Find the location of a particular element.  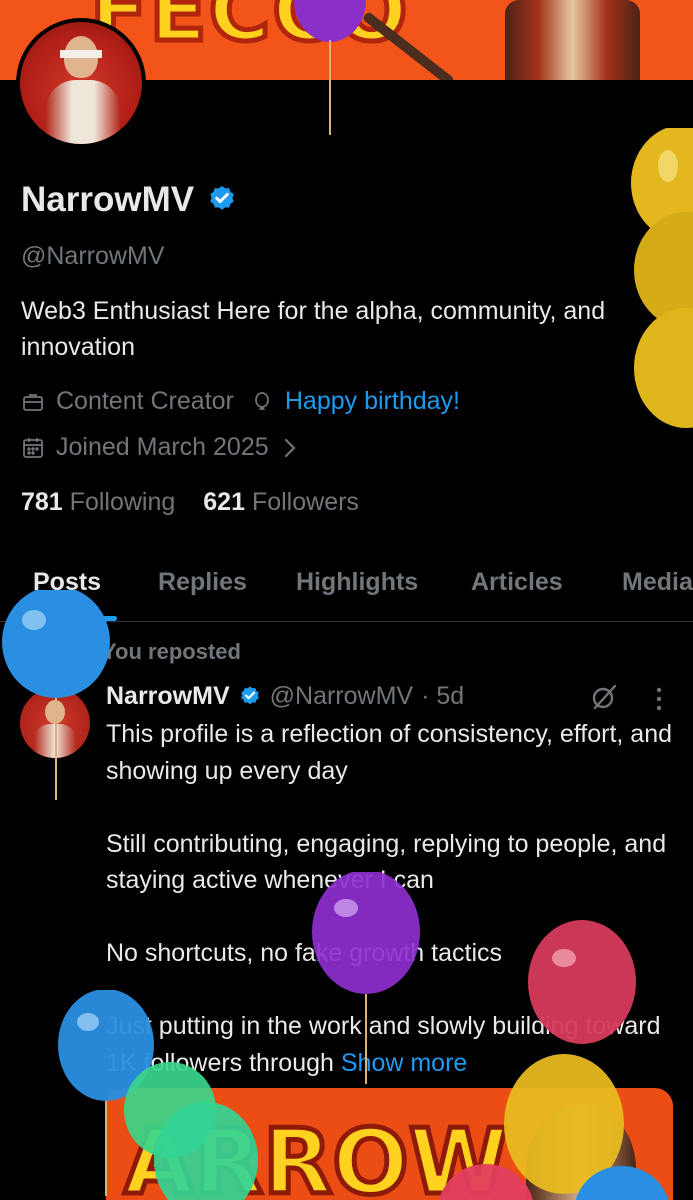

profile-joined-row: Joined March 2025 is located at coordinates (159, 447).